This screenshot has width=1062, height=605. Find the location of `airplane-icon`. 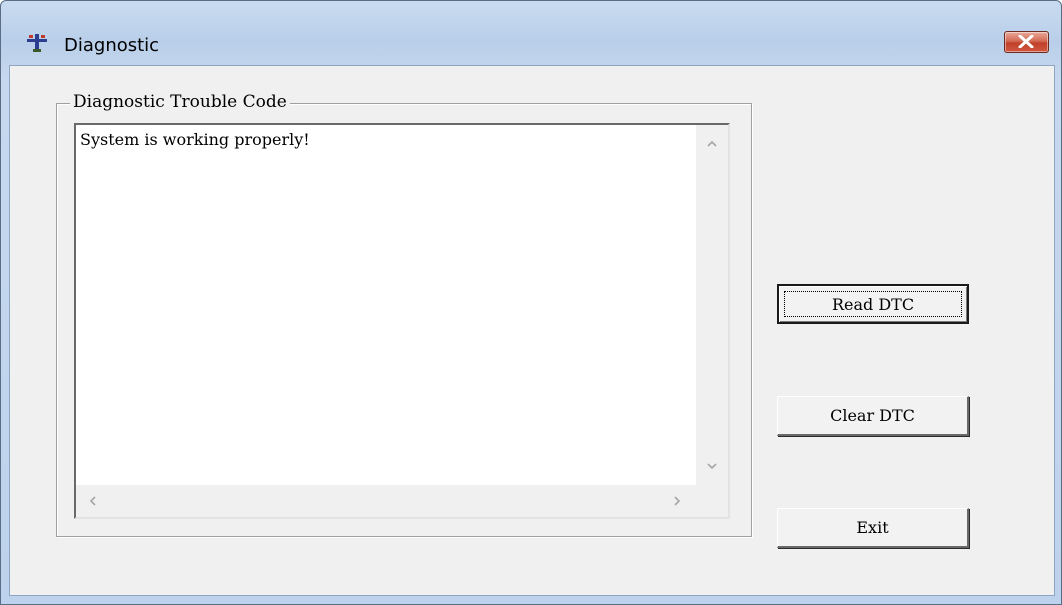

airplane-icon is located at coordinates (37, 43).